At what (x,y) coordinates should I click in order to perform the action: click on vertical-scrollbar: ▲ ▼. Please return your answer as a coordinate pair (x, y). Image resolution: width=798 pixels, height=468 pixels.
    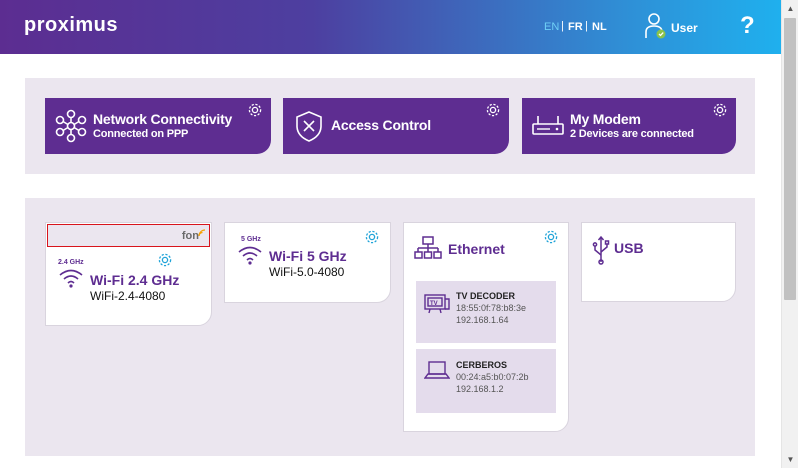
    Looking at the image, I should click on (789, 234).